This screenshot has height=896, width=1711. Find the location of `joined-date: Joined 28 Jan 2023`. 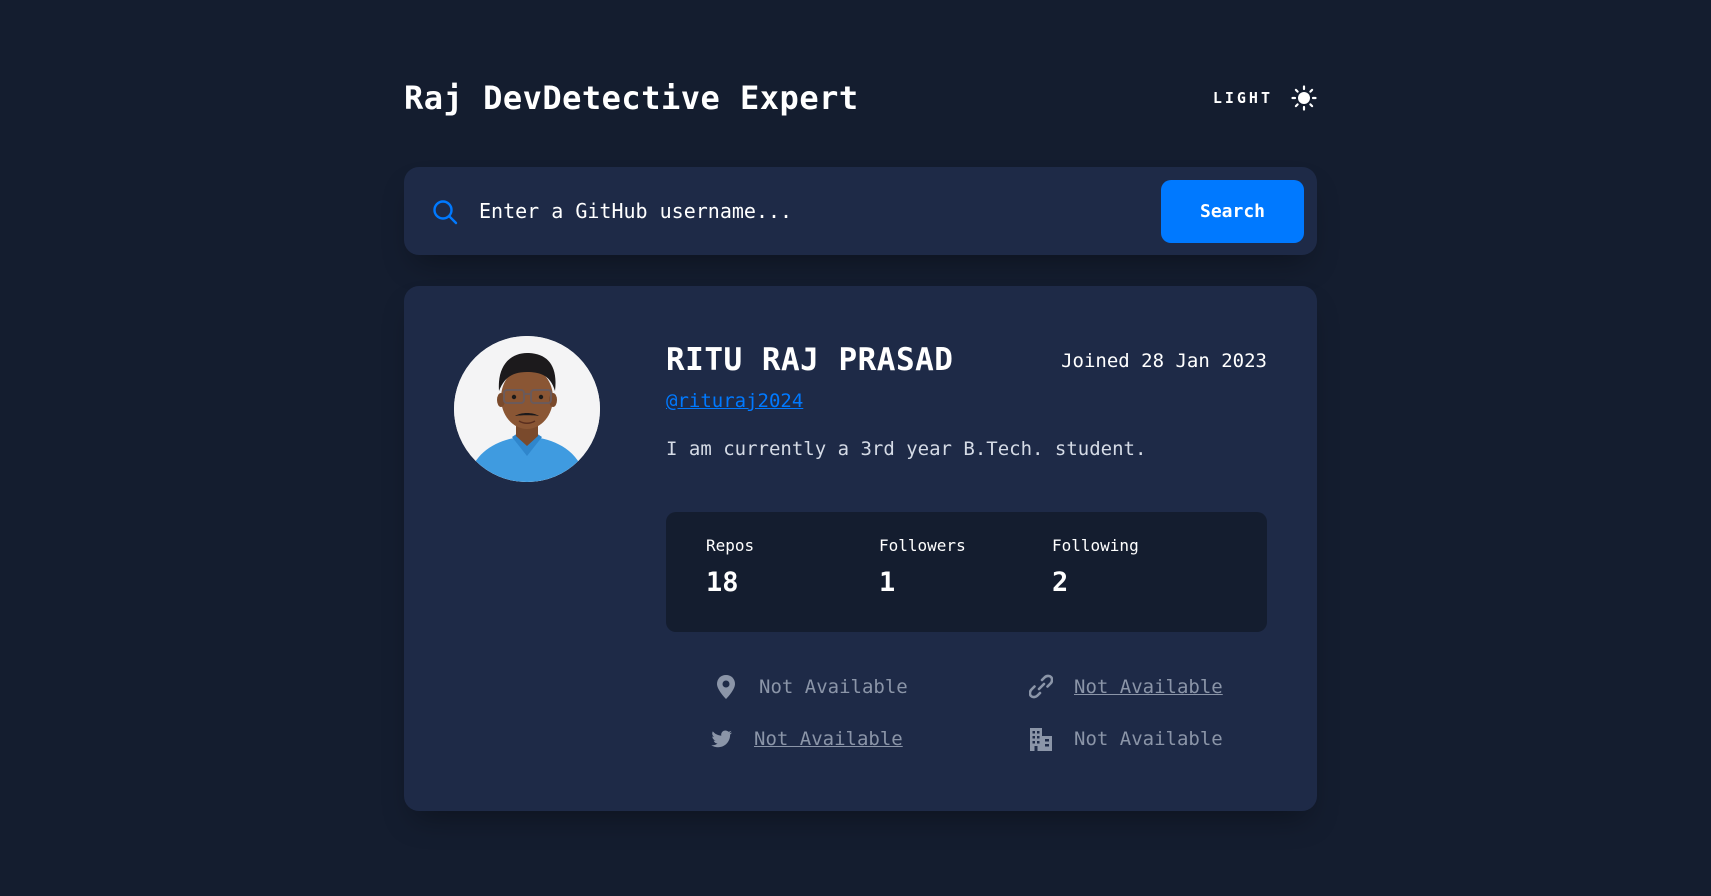

joined-date: Joined 28 Jan 2023 is located at coordinates (1164, 361).